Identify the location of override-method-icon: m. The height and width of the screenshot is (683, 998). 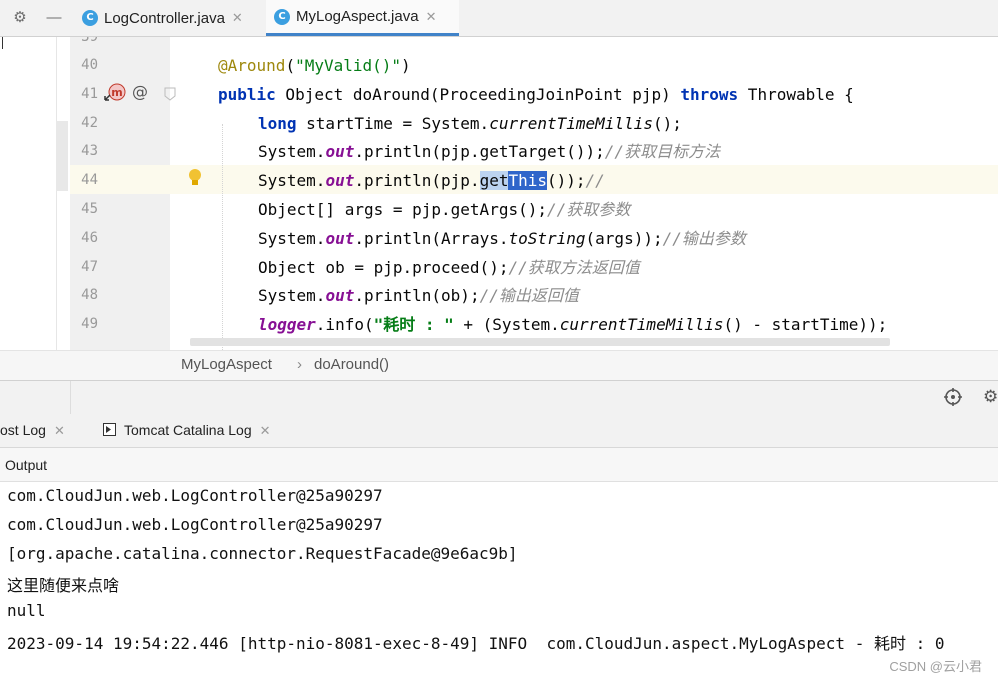
(115, 93).